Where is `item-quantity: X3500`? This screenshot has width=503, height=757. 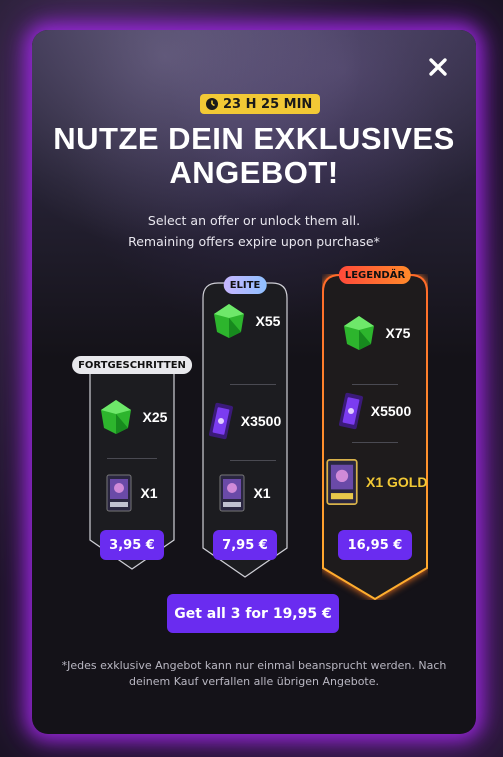
item-quantity: X3500 is located at coordinates (261, 421).